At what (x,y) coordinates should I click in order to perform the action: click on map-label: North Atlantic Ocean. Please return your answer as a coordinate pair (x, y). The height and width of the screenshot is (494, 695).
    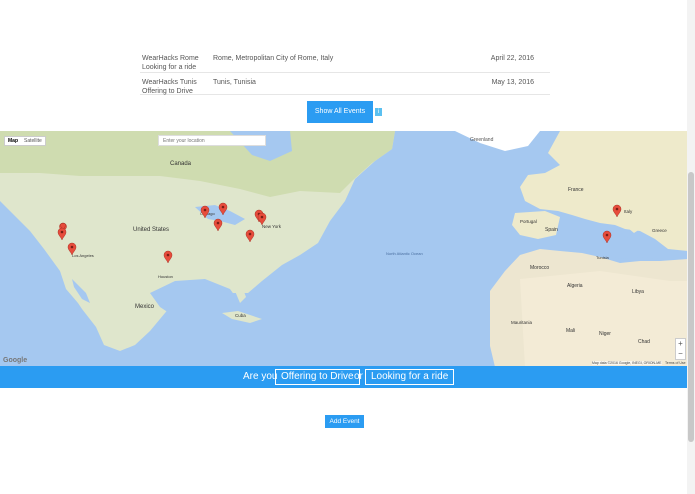
    Looking at the image, I should click on (404, 253).